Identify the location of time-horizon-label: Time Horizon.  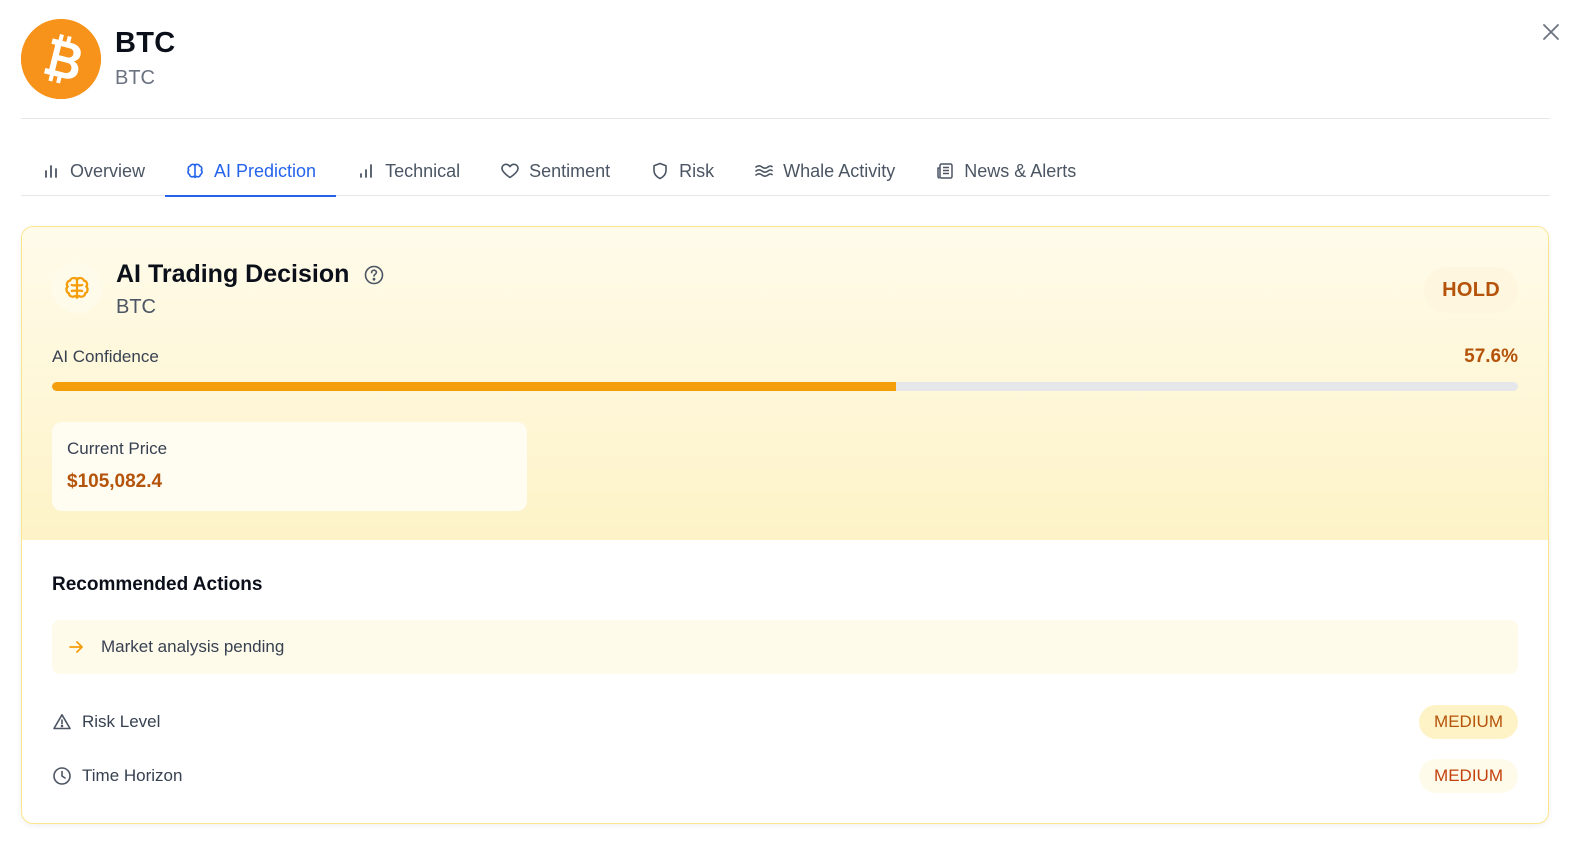
(132, 775).